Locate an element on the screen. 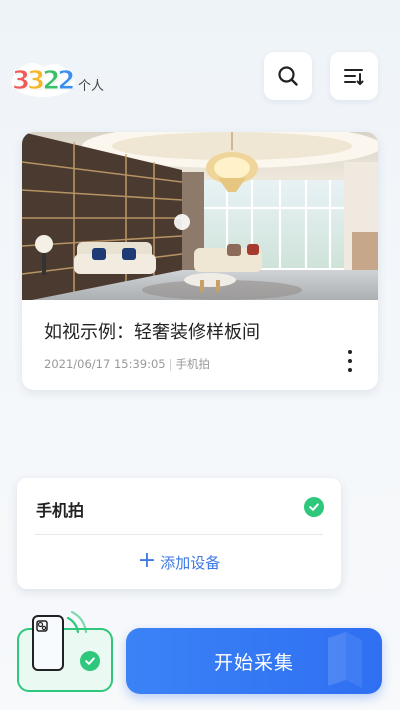  search-button is located at coordinates (288, 76).